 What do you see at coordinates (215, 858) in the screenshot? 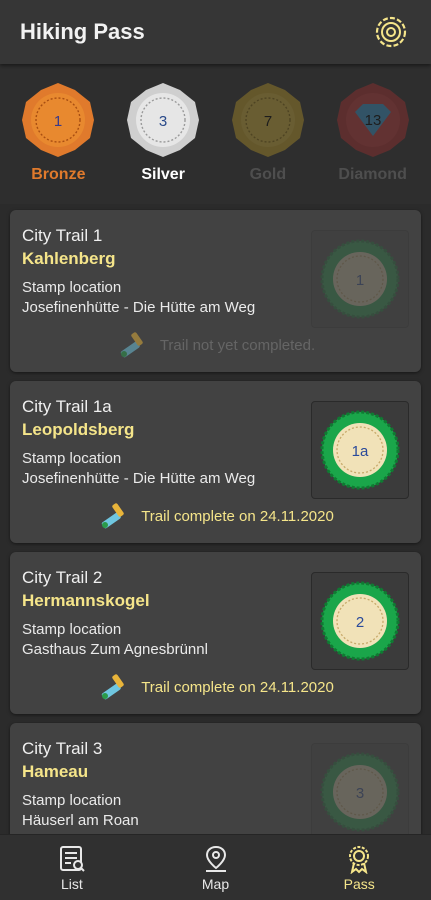
I see `map-pin-icon` at bounding box center [215, 858].